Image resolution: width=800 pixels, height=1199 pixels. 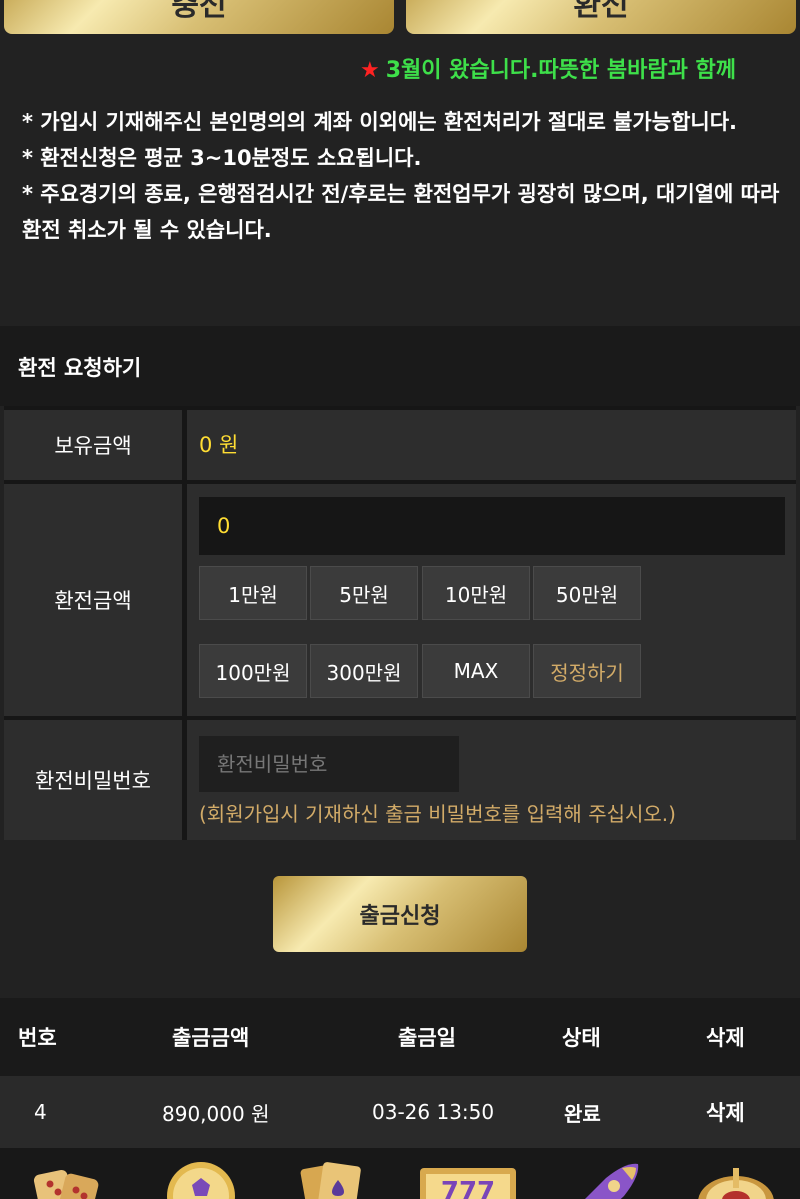 I want to click on amount-input: 0, so click(x=492, y=526).